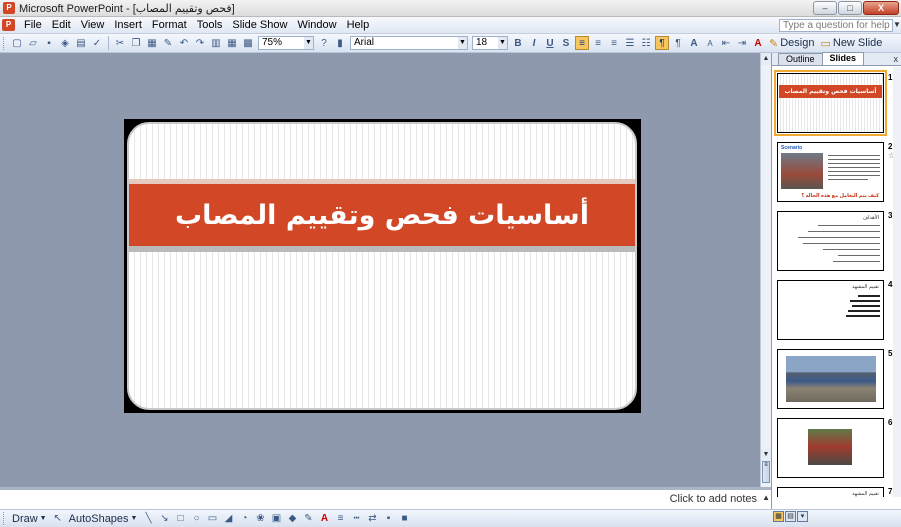  What do you see at coordinates (662, 43) in the screenshot?
I see `rtl-direction-icon: ¶` at bounding box center [662, 43].